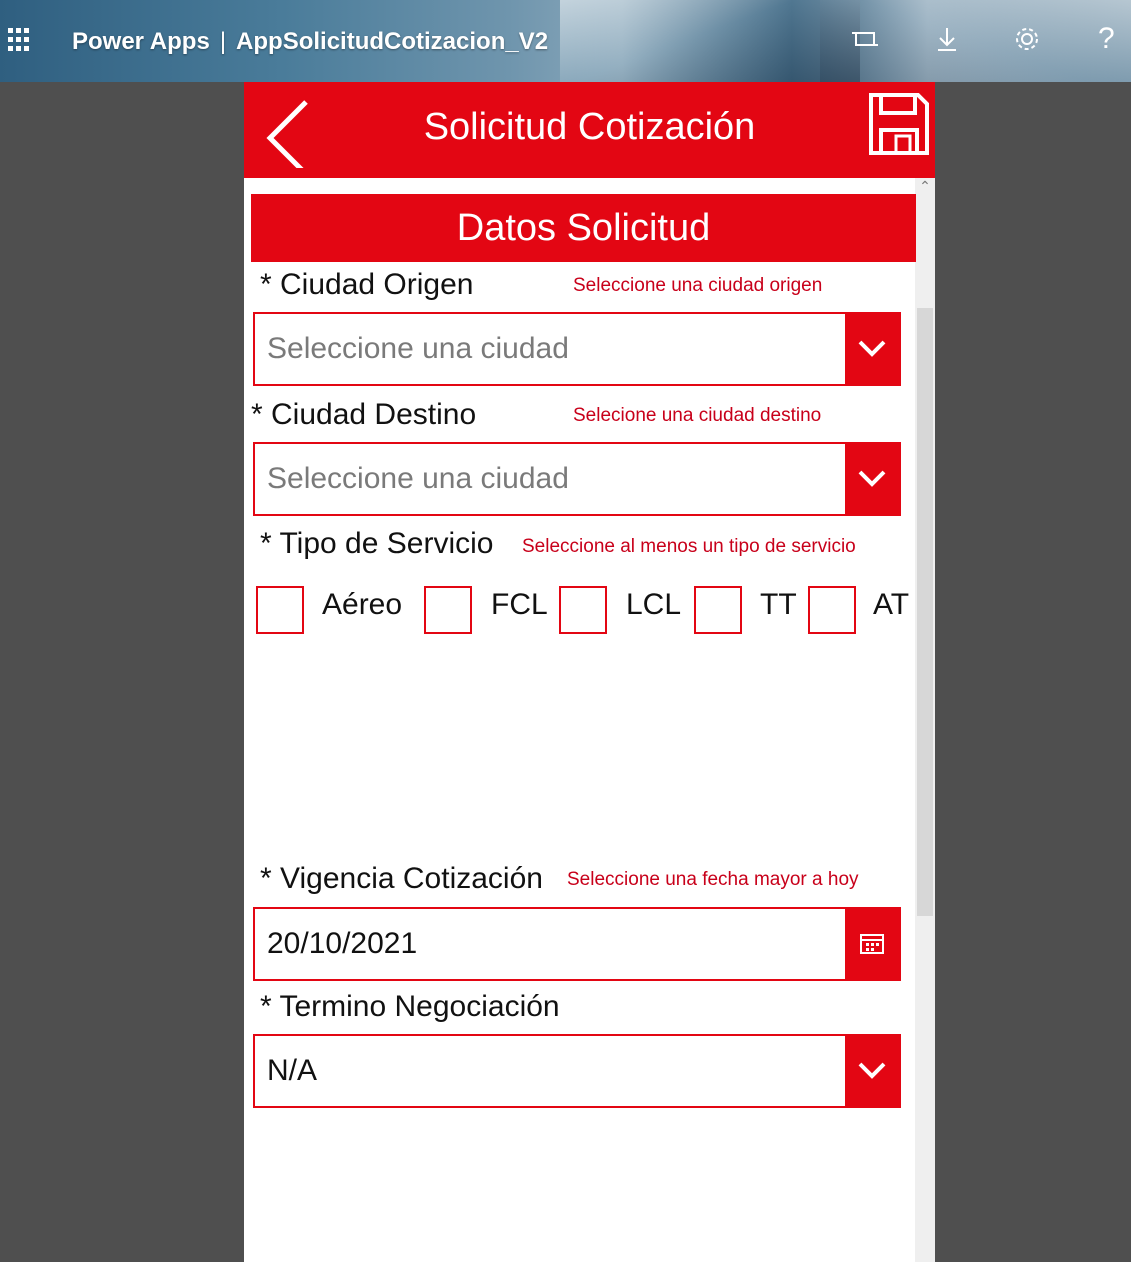 Image resolution: width=1131 pixels, height=1262 pixels. I want to click on origin-label: * Ciudad Origen, so click(367, 284).